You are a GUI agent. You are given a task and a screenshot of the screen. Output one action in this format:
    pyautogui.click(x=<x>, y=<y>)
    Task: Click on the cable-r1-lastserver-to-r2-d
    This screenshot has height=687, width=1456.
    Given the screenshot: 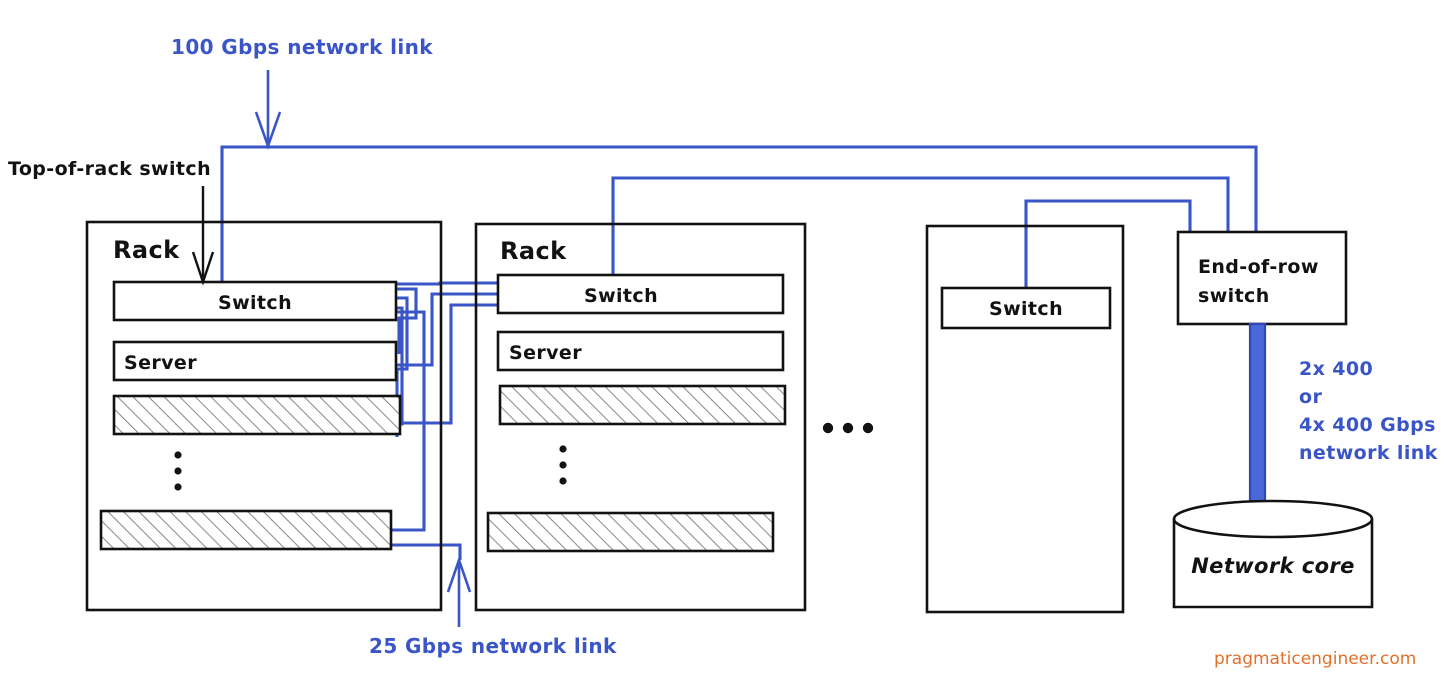 What is the action you would take?
    pyautogui.click(x=426, y=551)
    